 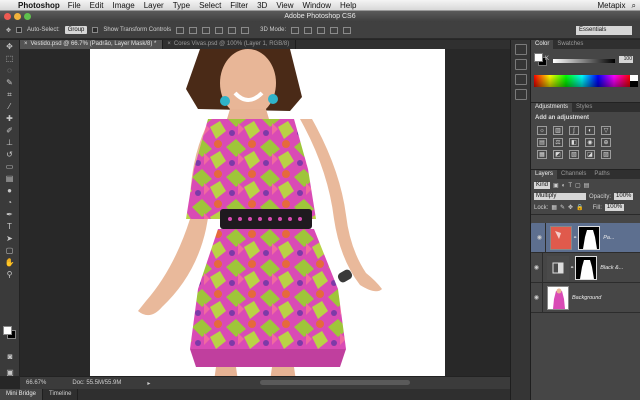 I want to click on adjustment-layer-icon, so click(x=558, y=267).